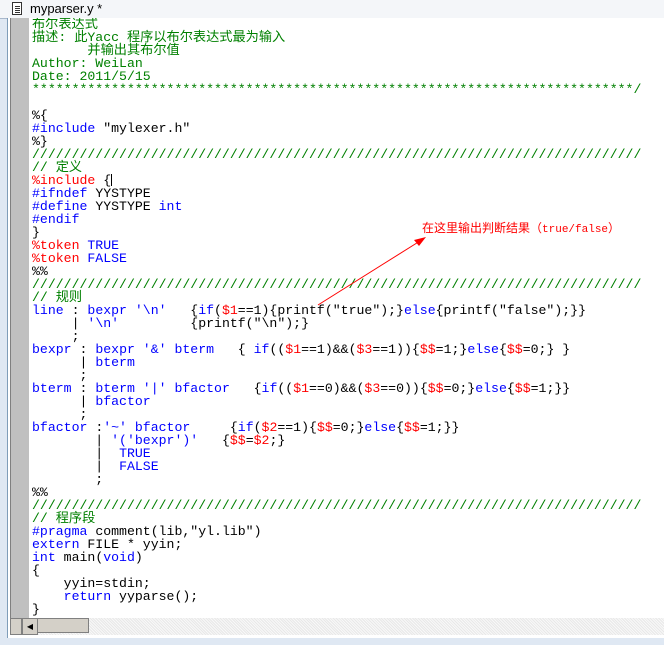 The height and width of the screenshot is (645, 664). What do you see at coordinates (420, 241) in the screenshot?
I see `arrow-head-icon` at bounding box center [420, 241].